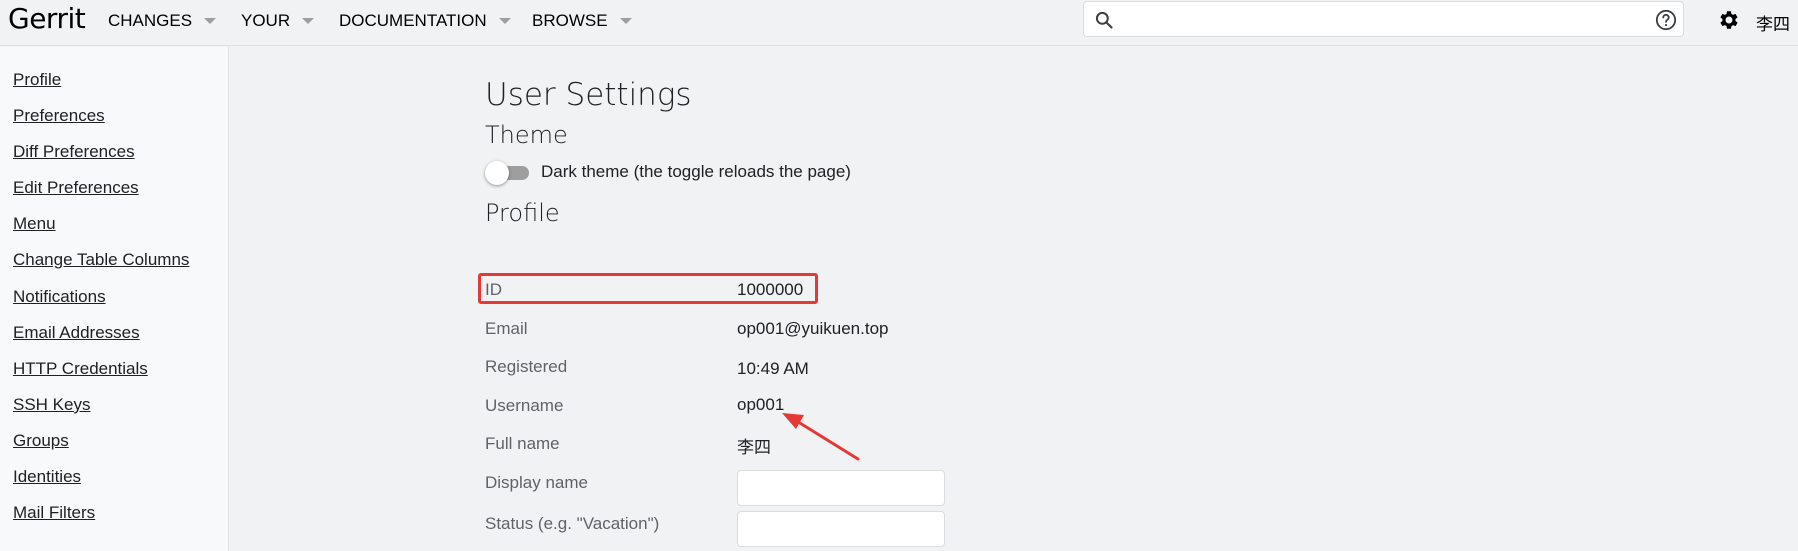 The height and width of the screenshot is (551, 1798). I want to click on sidebar-item-notifications: Notifications, so click(59, 297).